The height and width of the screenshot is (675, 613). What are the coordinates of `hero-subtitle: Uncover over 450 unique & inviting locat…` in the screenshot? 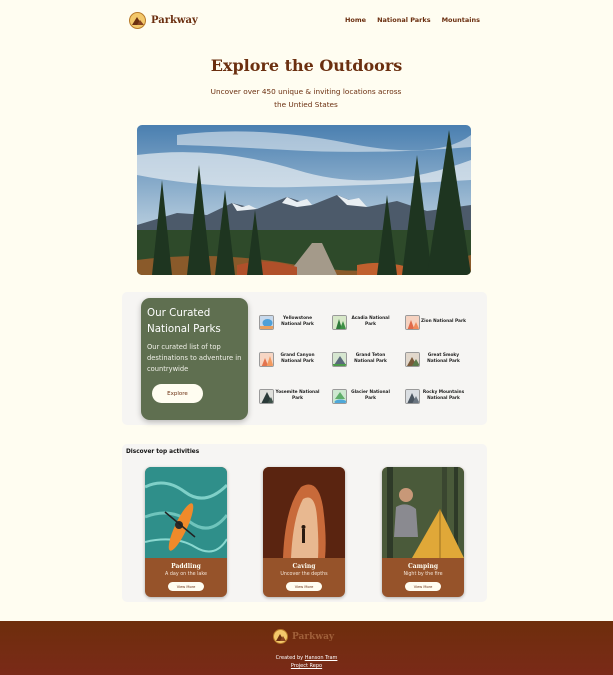 It's located at (306, 98).